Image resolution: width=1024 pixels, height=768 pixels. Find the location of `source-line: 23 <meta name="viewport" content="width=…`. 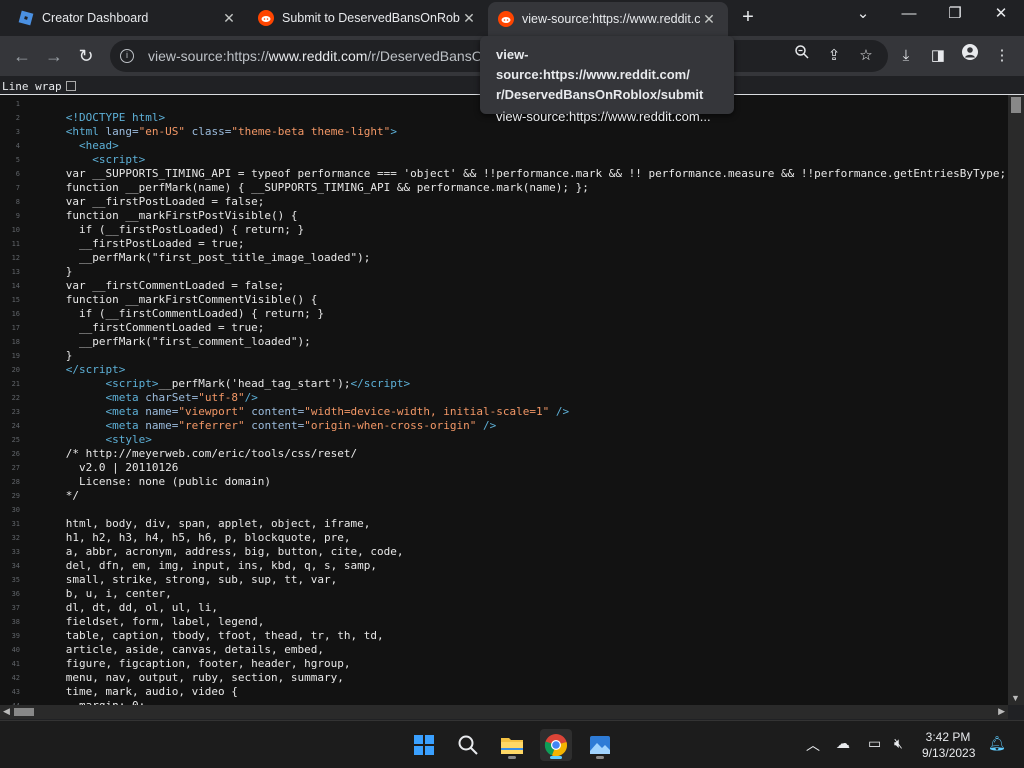

source-line: 23 <meta name="viewport" content="width=… is located at coordinates (504, 412).